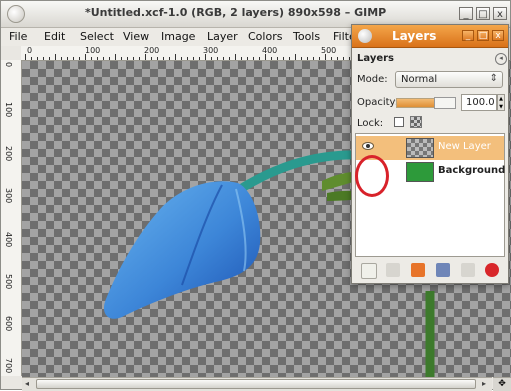 The width and height of the screenshot is (511, 391). What do you see at coordinates (27, 383) in the screenshot?
I see `scroll-left-icon: ◂` at bounding box center [27, 383].